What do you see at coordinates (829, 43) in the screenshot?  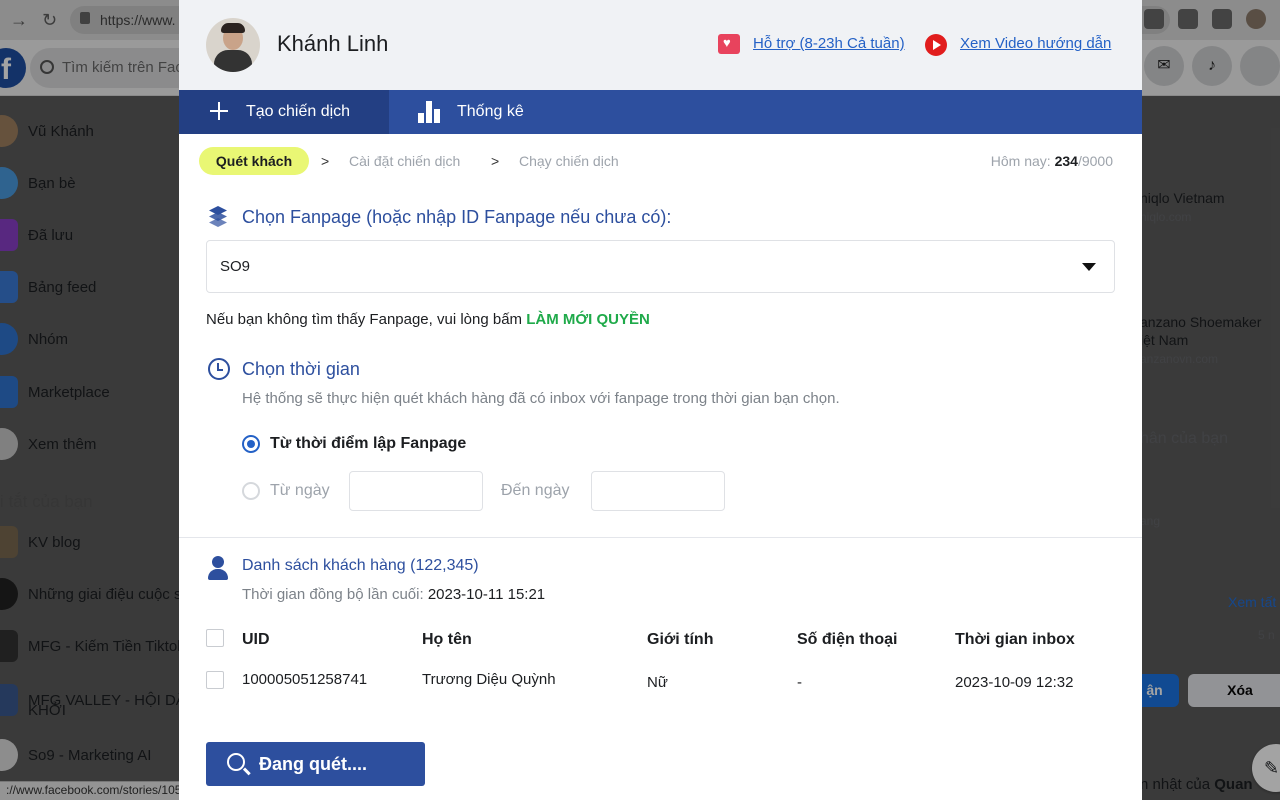 I see `support-link: Hỗ trợ (8-23h Cả tuần)` at bounding box center [829, 43].